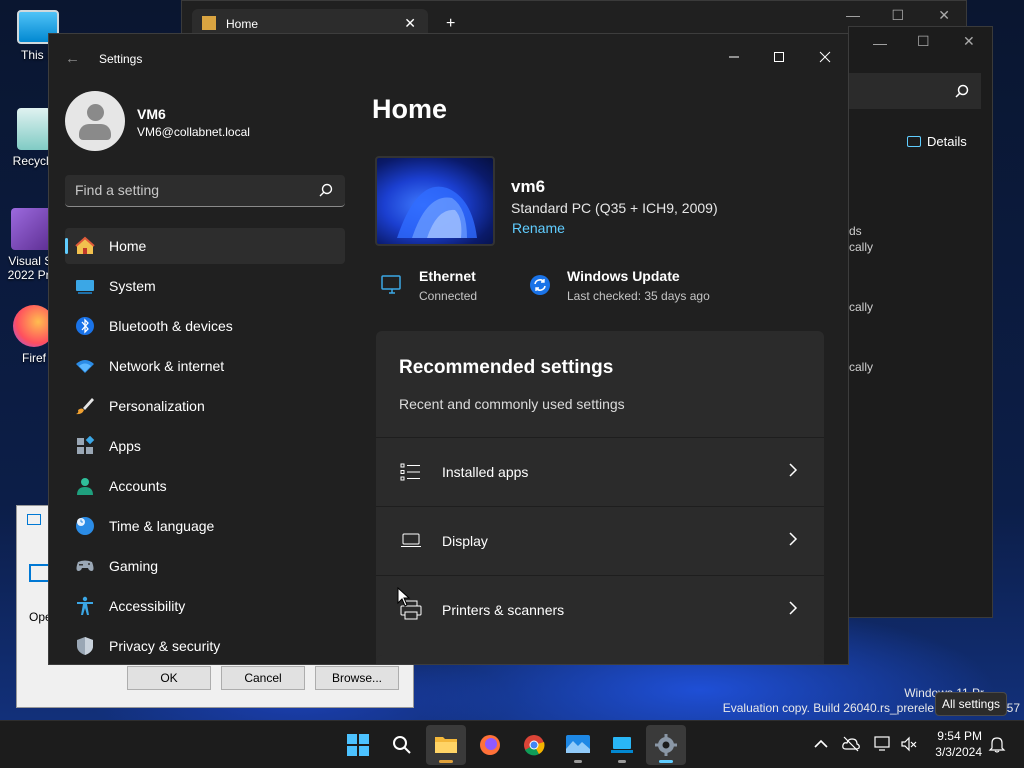 This screenshot has height=768, width=1024. I want to click on remote-icon, so click(622, 745).